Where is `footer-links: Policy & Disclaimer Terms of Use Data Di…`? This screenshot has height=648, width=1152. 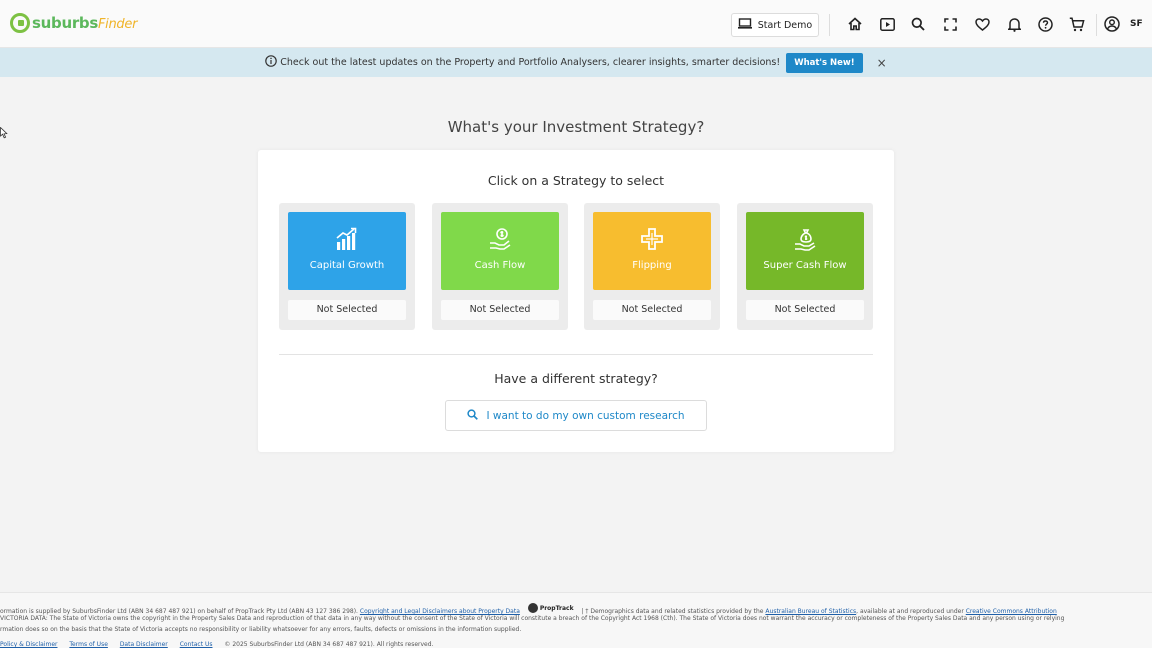
footer-links: Policy & Disclaimer Terms of Use Data Di… is located at coordinates (221, 644).